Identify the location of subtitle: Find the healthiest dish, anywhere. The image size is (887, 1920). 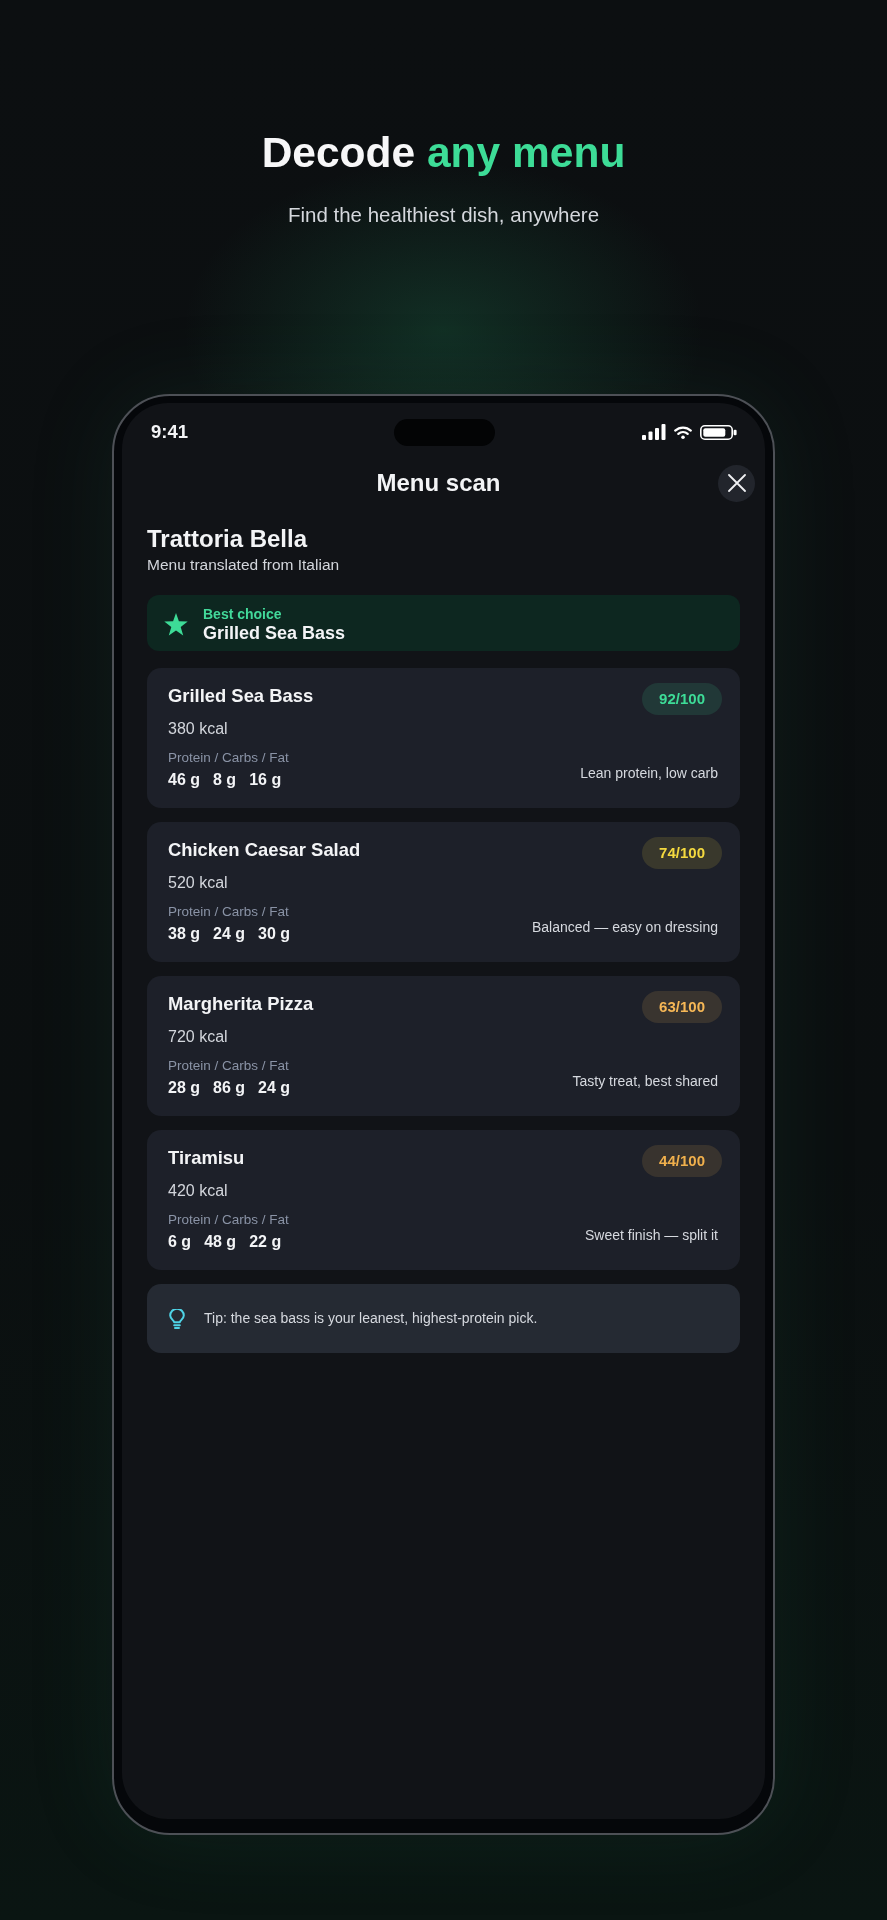
(443, 215).